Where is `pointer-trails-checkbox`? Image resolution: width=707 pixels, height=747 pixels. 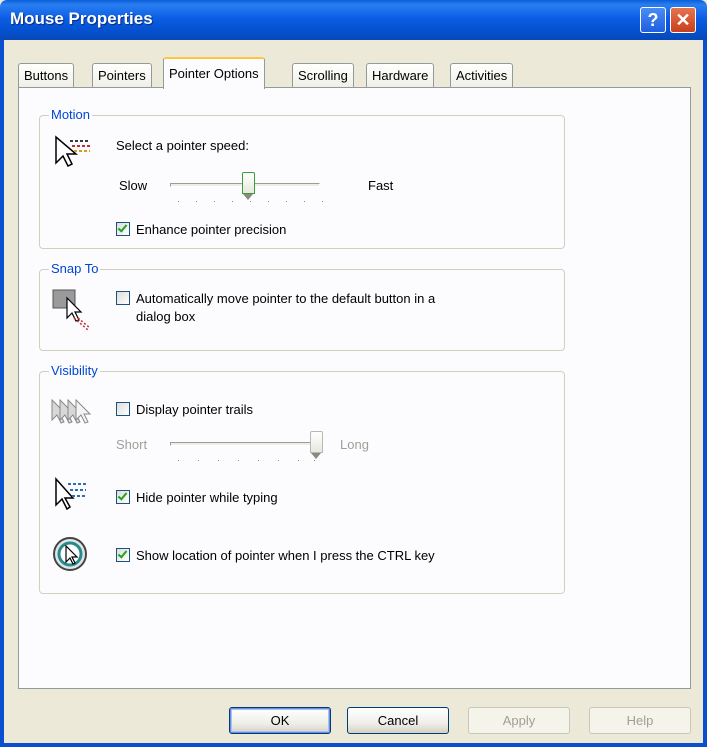 pointer-trails-checkbox is located at coordinates (123, 409).